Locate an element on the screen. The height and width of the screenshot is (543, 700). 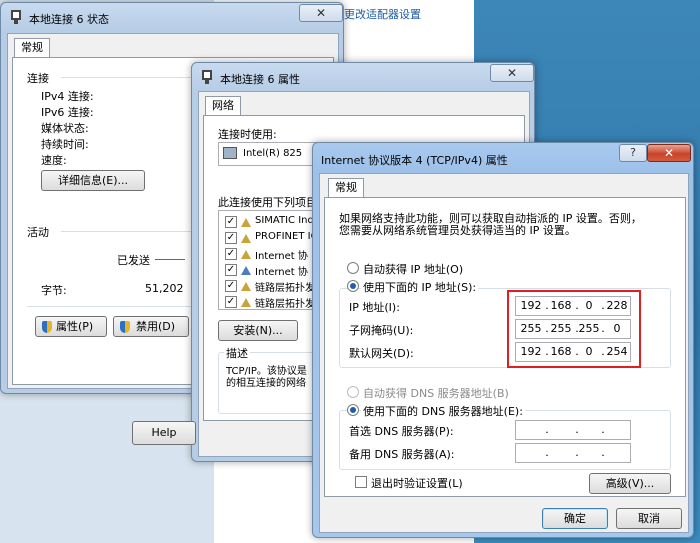
sent-label: 已发送 is located at coordinates (133, 260).